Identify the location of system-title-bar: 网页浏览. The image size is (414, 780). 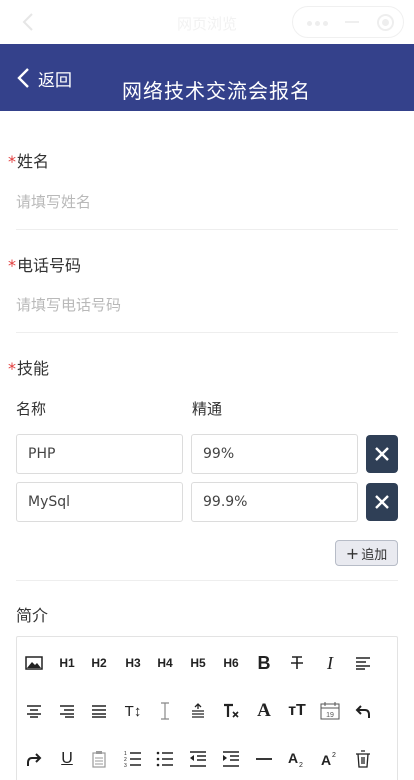
(207, 22).